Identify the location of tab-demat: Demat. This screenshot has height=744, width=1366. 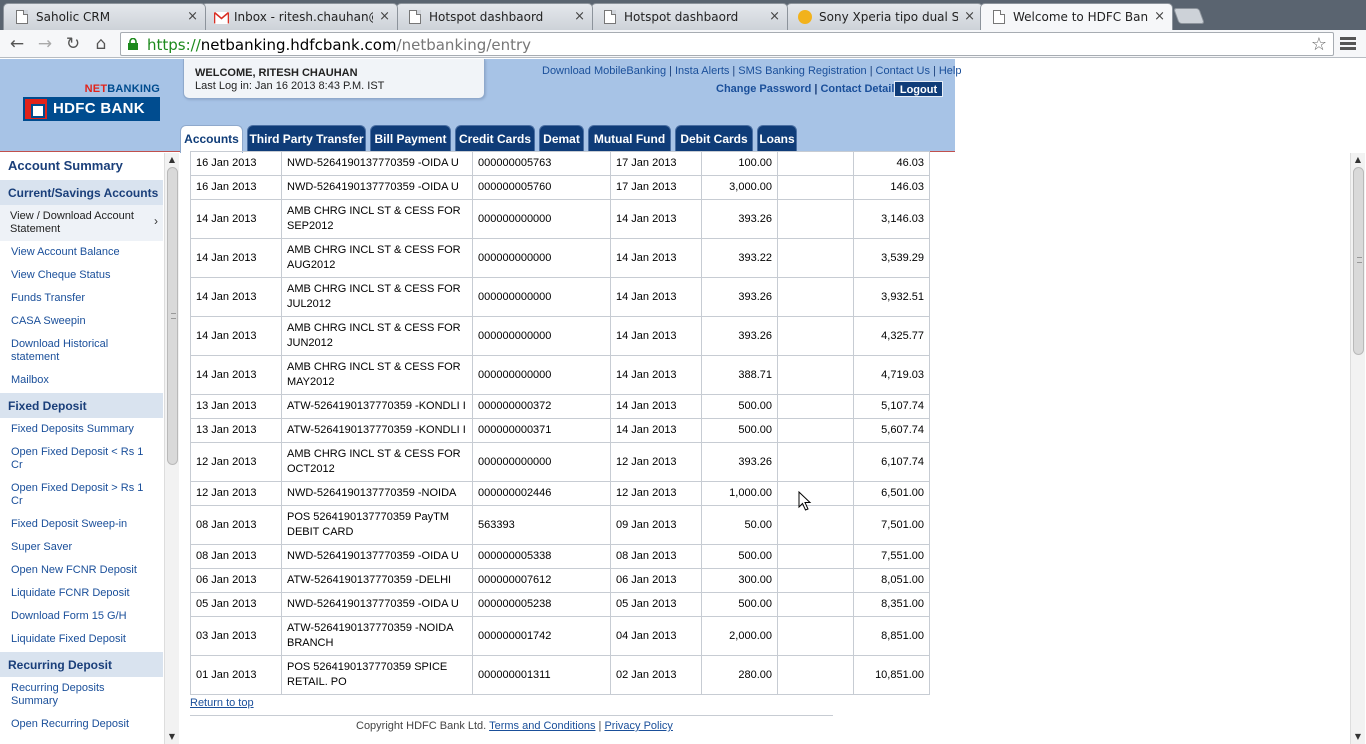
(561, 138).